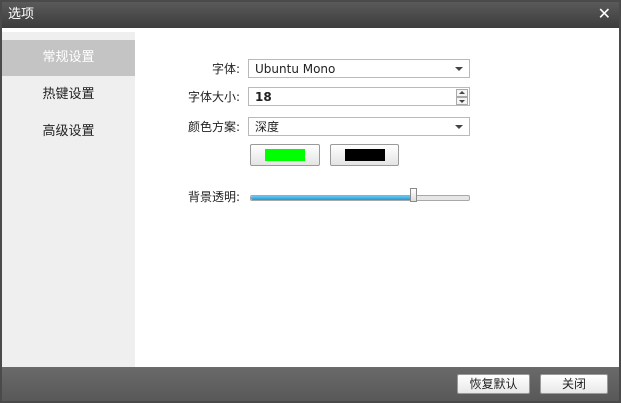  Describe the element at coordinates (213, 127) in the screenshot. I see `color-scheme-label: 颜色方案:` at that location.